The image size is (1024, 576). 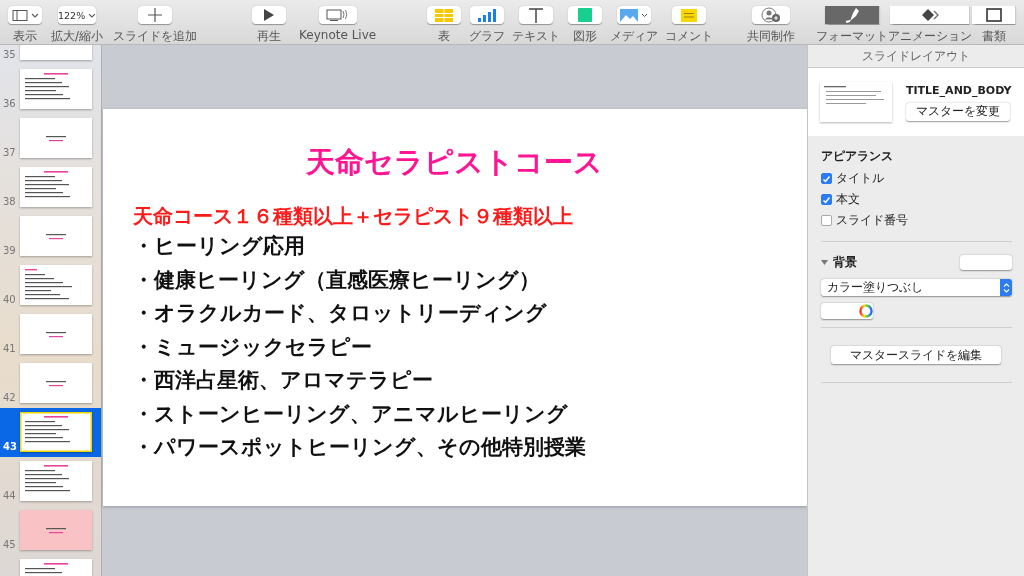 I want to click on screen-broadcast-icon, so click(x=338, y=15).